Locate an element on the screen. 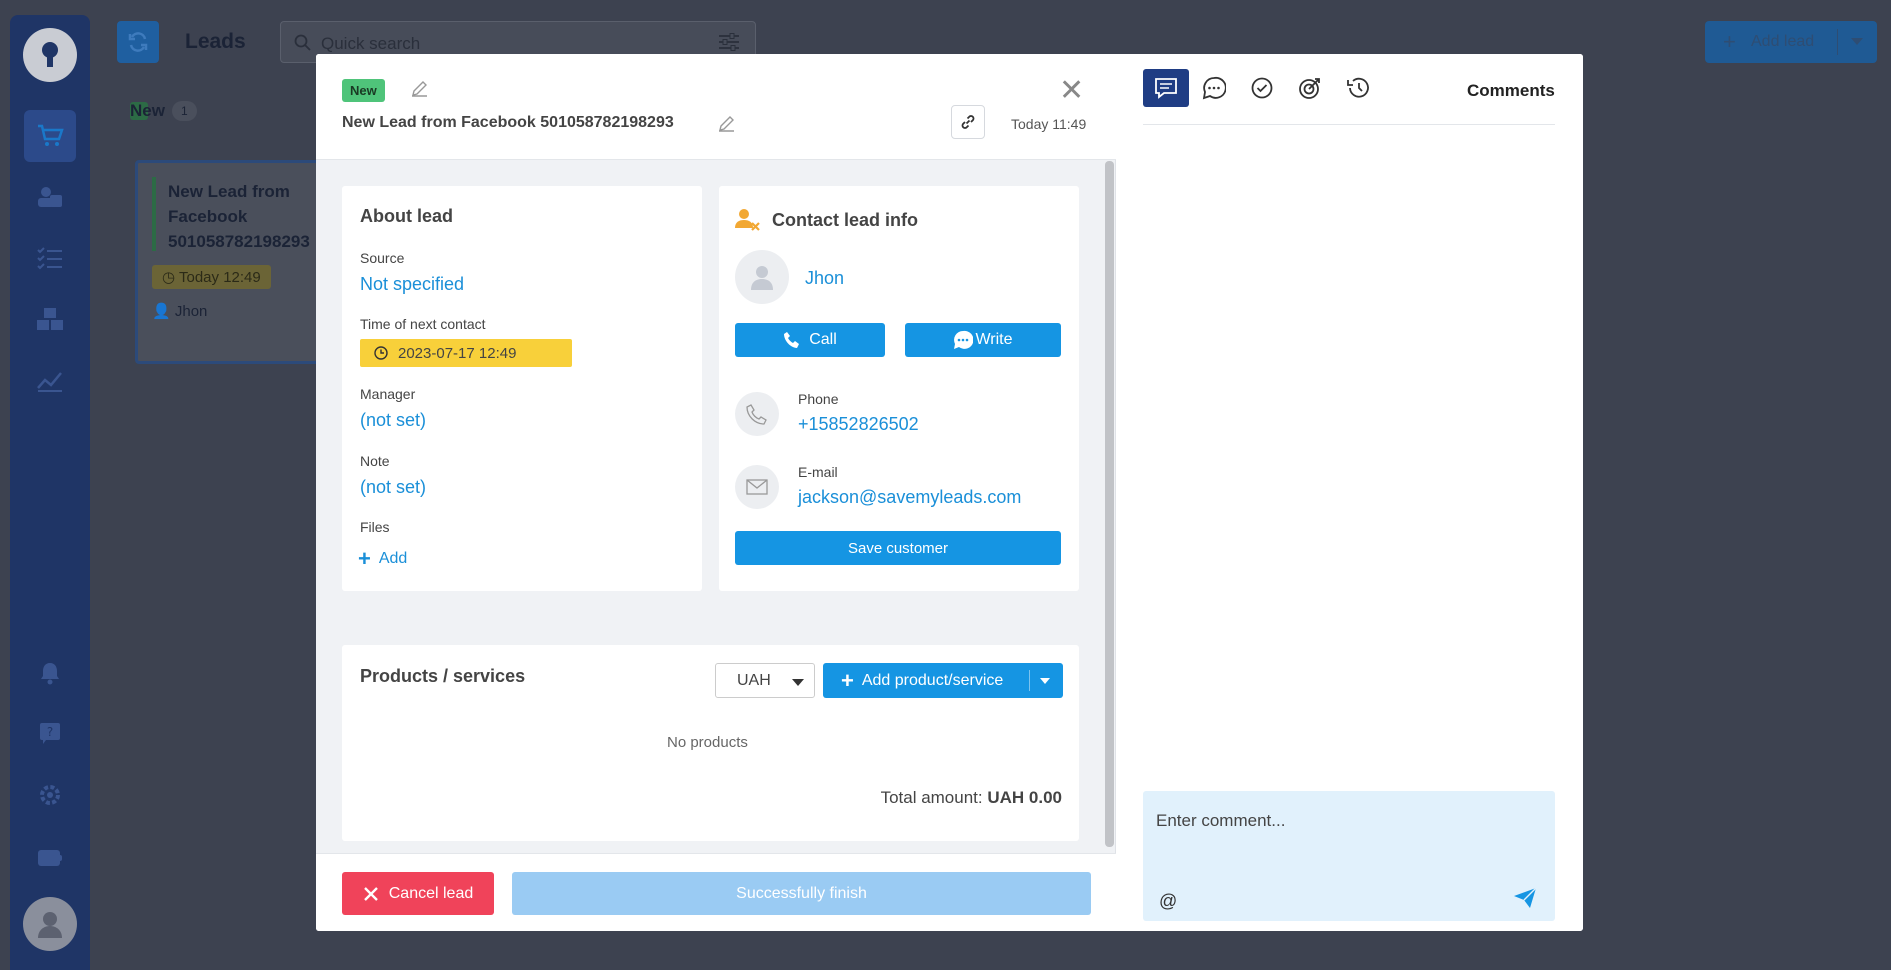  add-product-label: Add product/service is located at coordinates (932, 680).